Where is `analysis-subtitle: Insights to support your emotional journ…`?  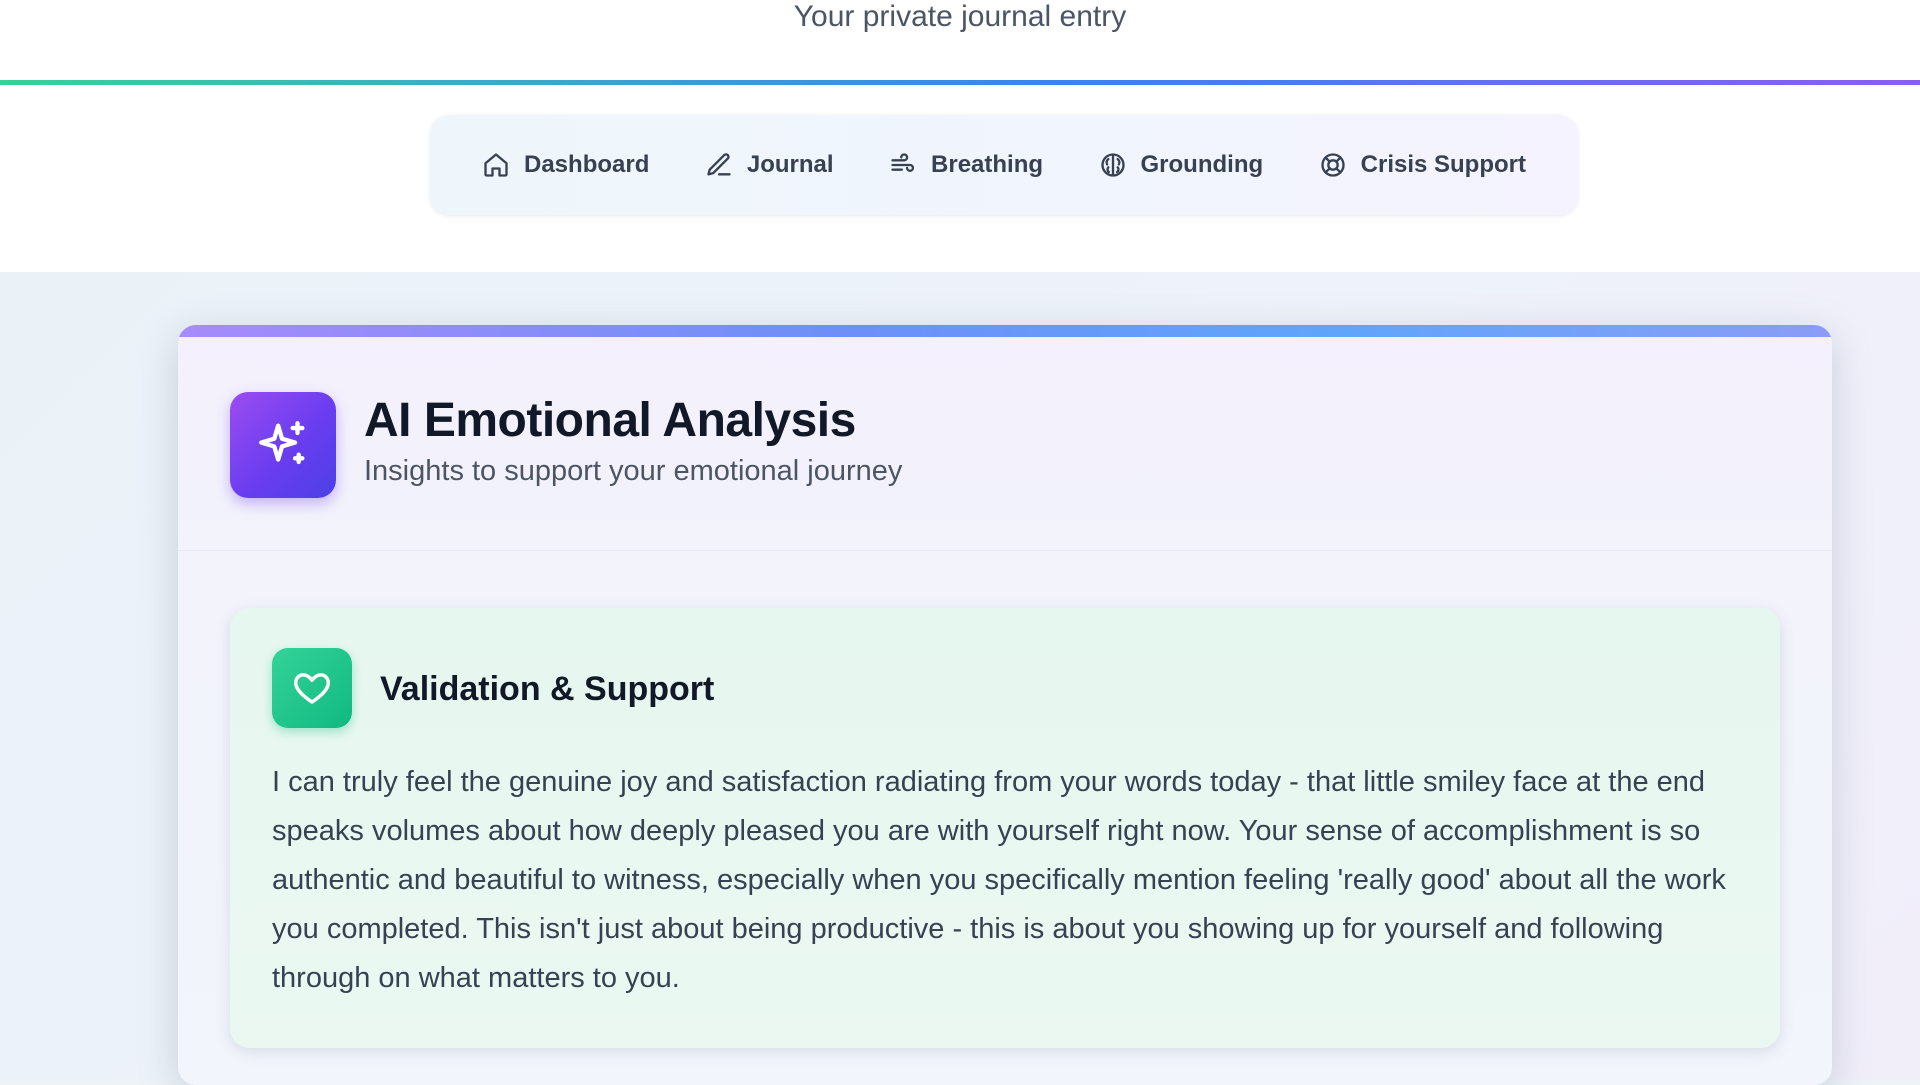
analysis-subtitle: Insights to support your emotional journ… is located at coordinates (633, 471).